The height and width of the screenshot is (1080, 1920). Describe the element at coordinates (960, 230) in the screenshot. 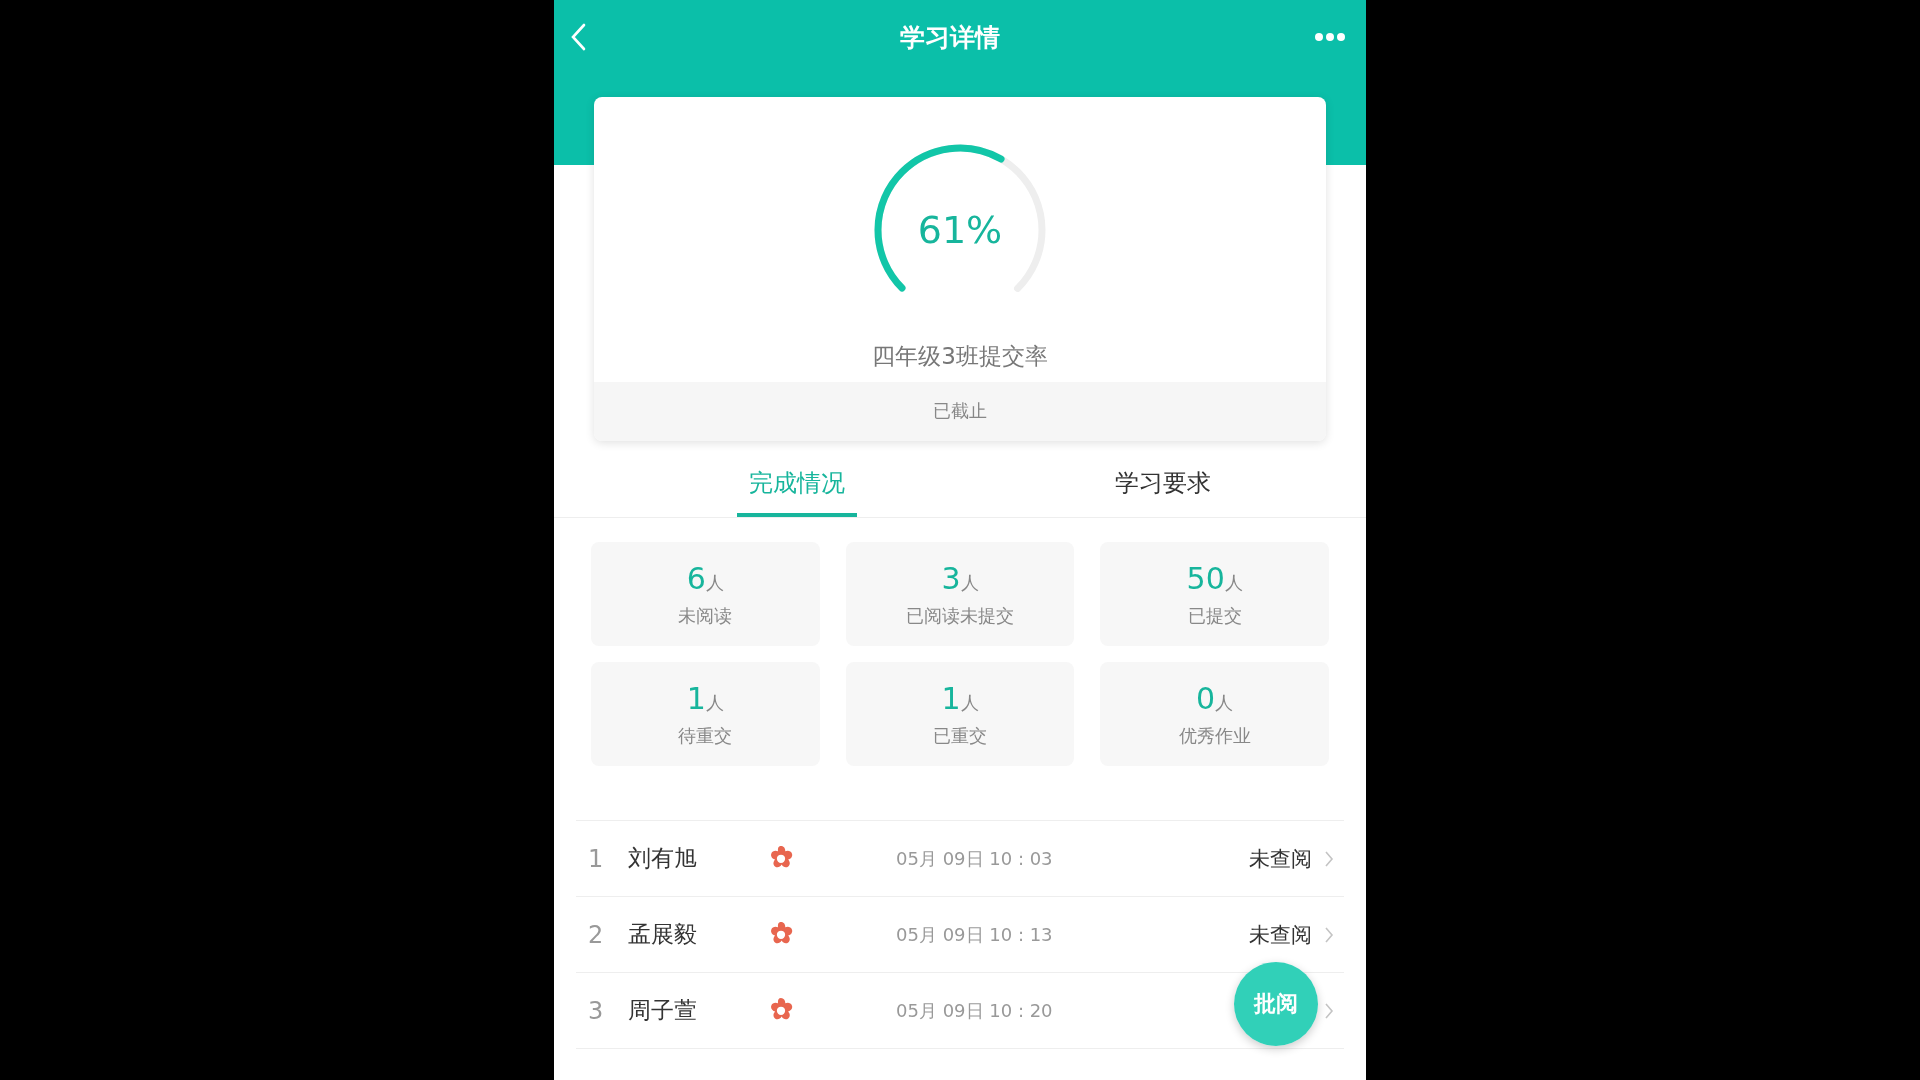

I see `progress-percent: 61%` at that location.